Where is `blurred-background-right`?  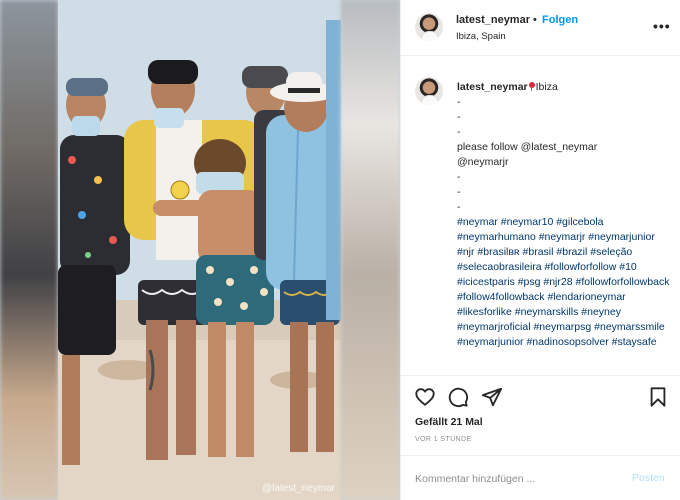
blurred-background-right is located at coordinates (370, 250).